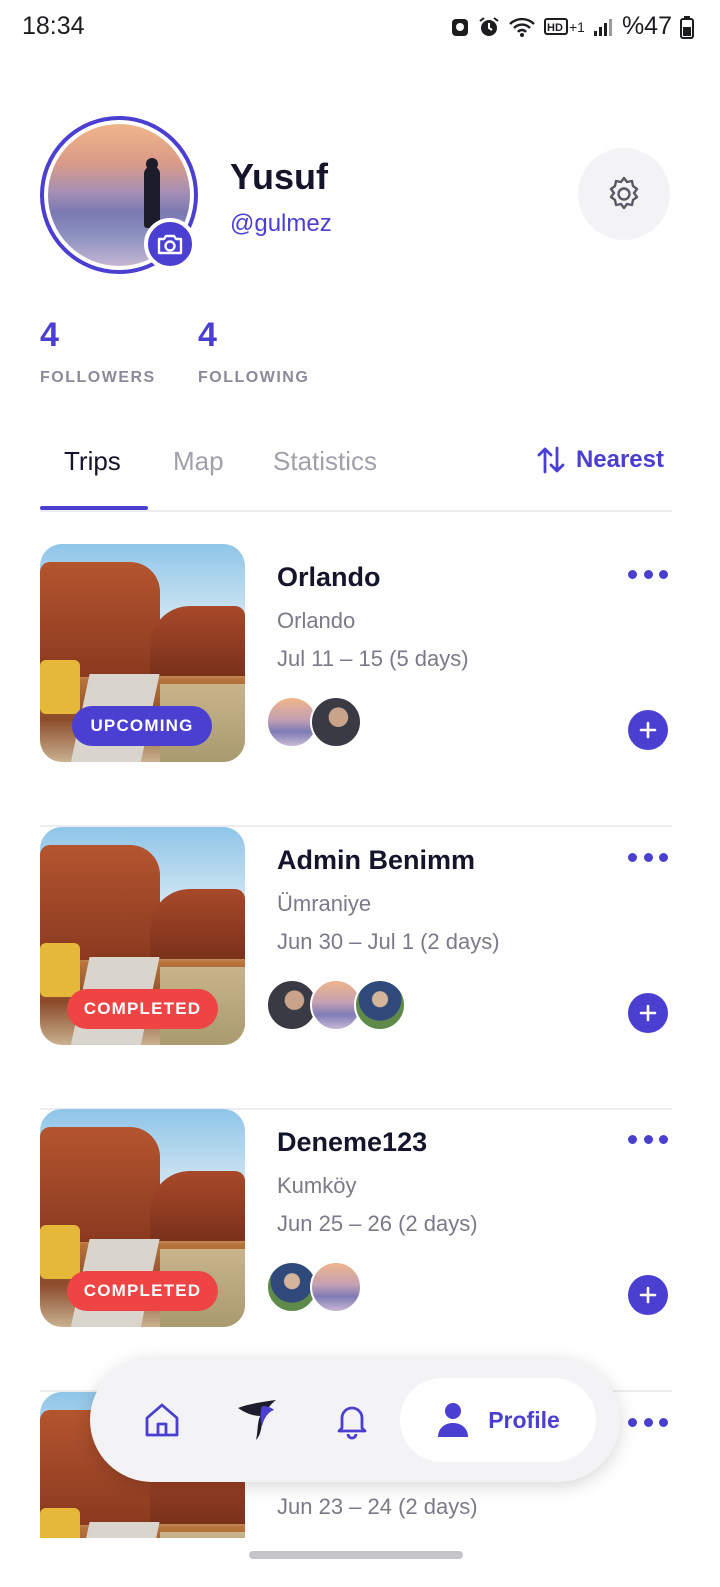  Describe the element at coordinates (356, 1555) in the screenshot. I see `home-indicator` at that location.